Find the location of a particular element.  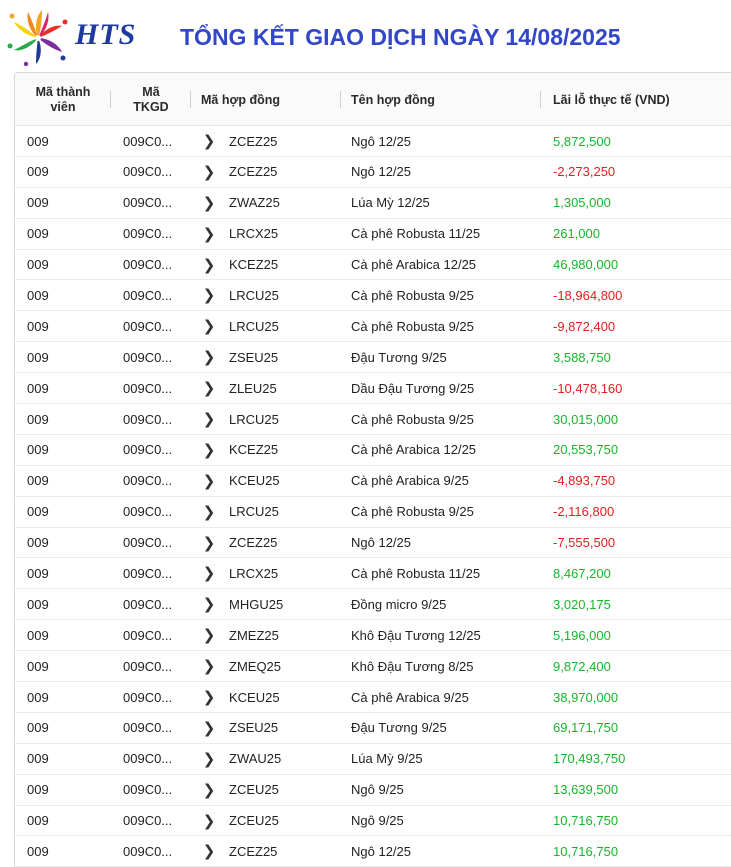

pnl-cell: -18,964,800 is located at coordinates (588, 295).